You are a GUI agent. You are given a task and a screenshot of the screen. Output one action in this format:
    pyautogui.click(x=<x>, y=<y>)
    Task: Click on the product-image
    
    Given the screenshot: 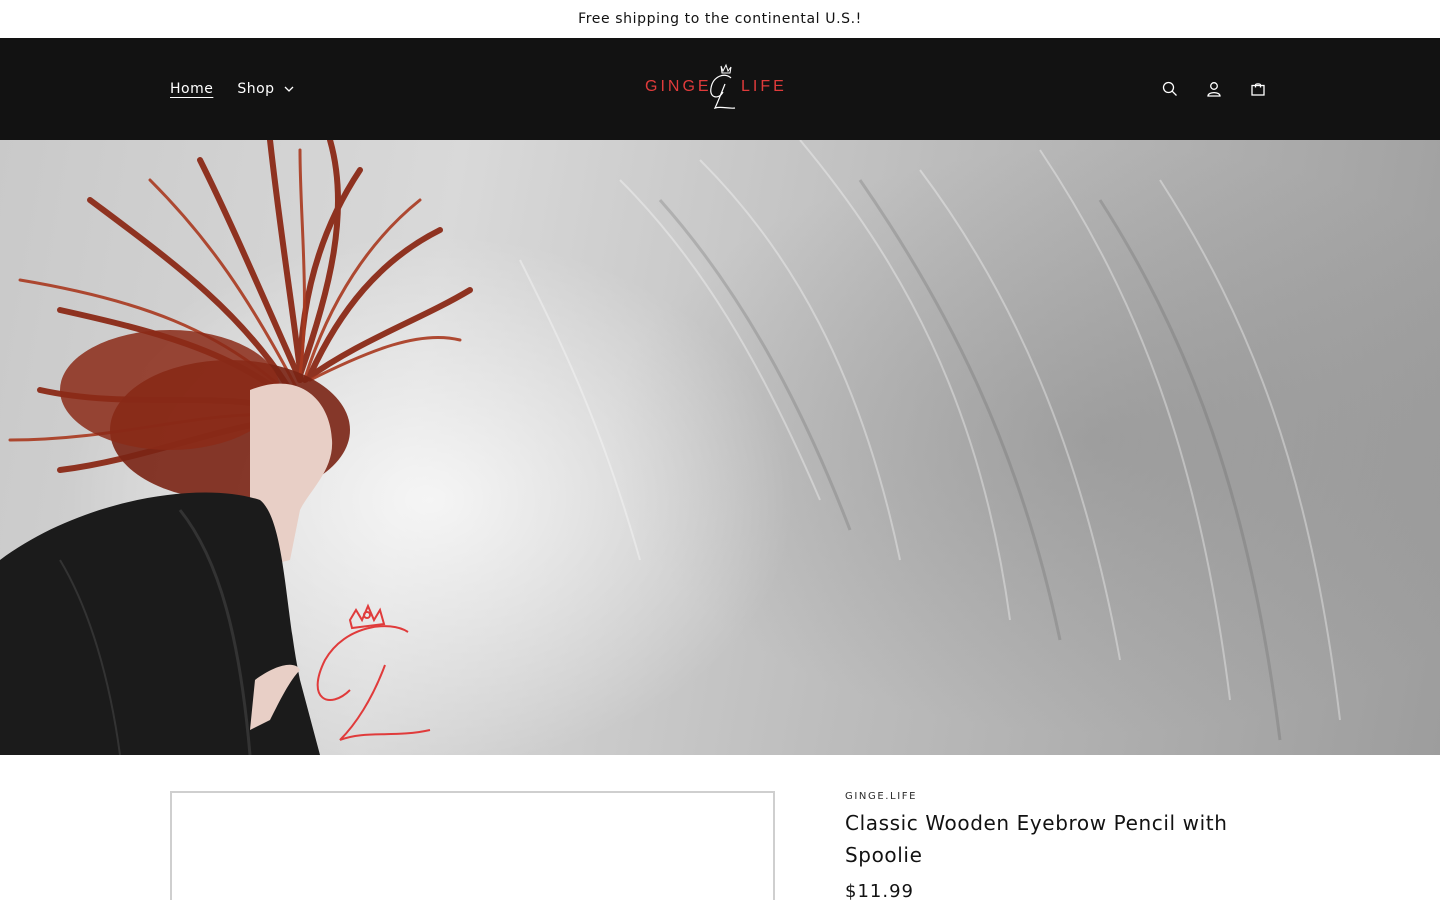 What is the action you would take?
    pyautogui.click(x=472, y=845)
    